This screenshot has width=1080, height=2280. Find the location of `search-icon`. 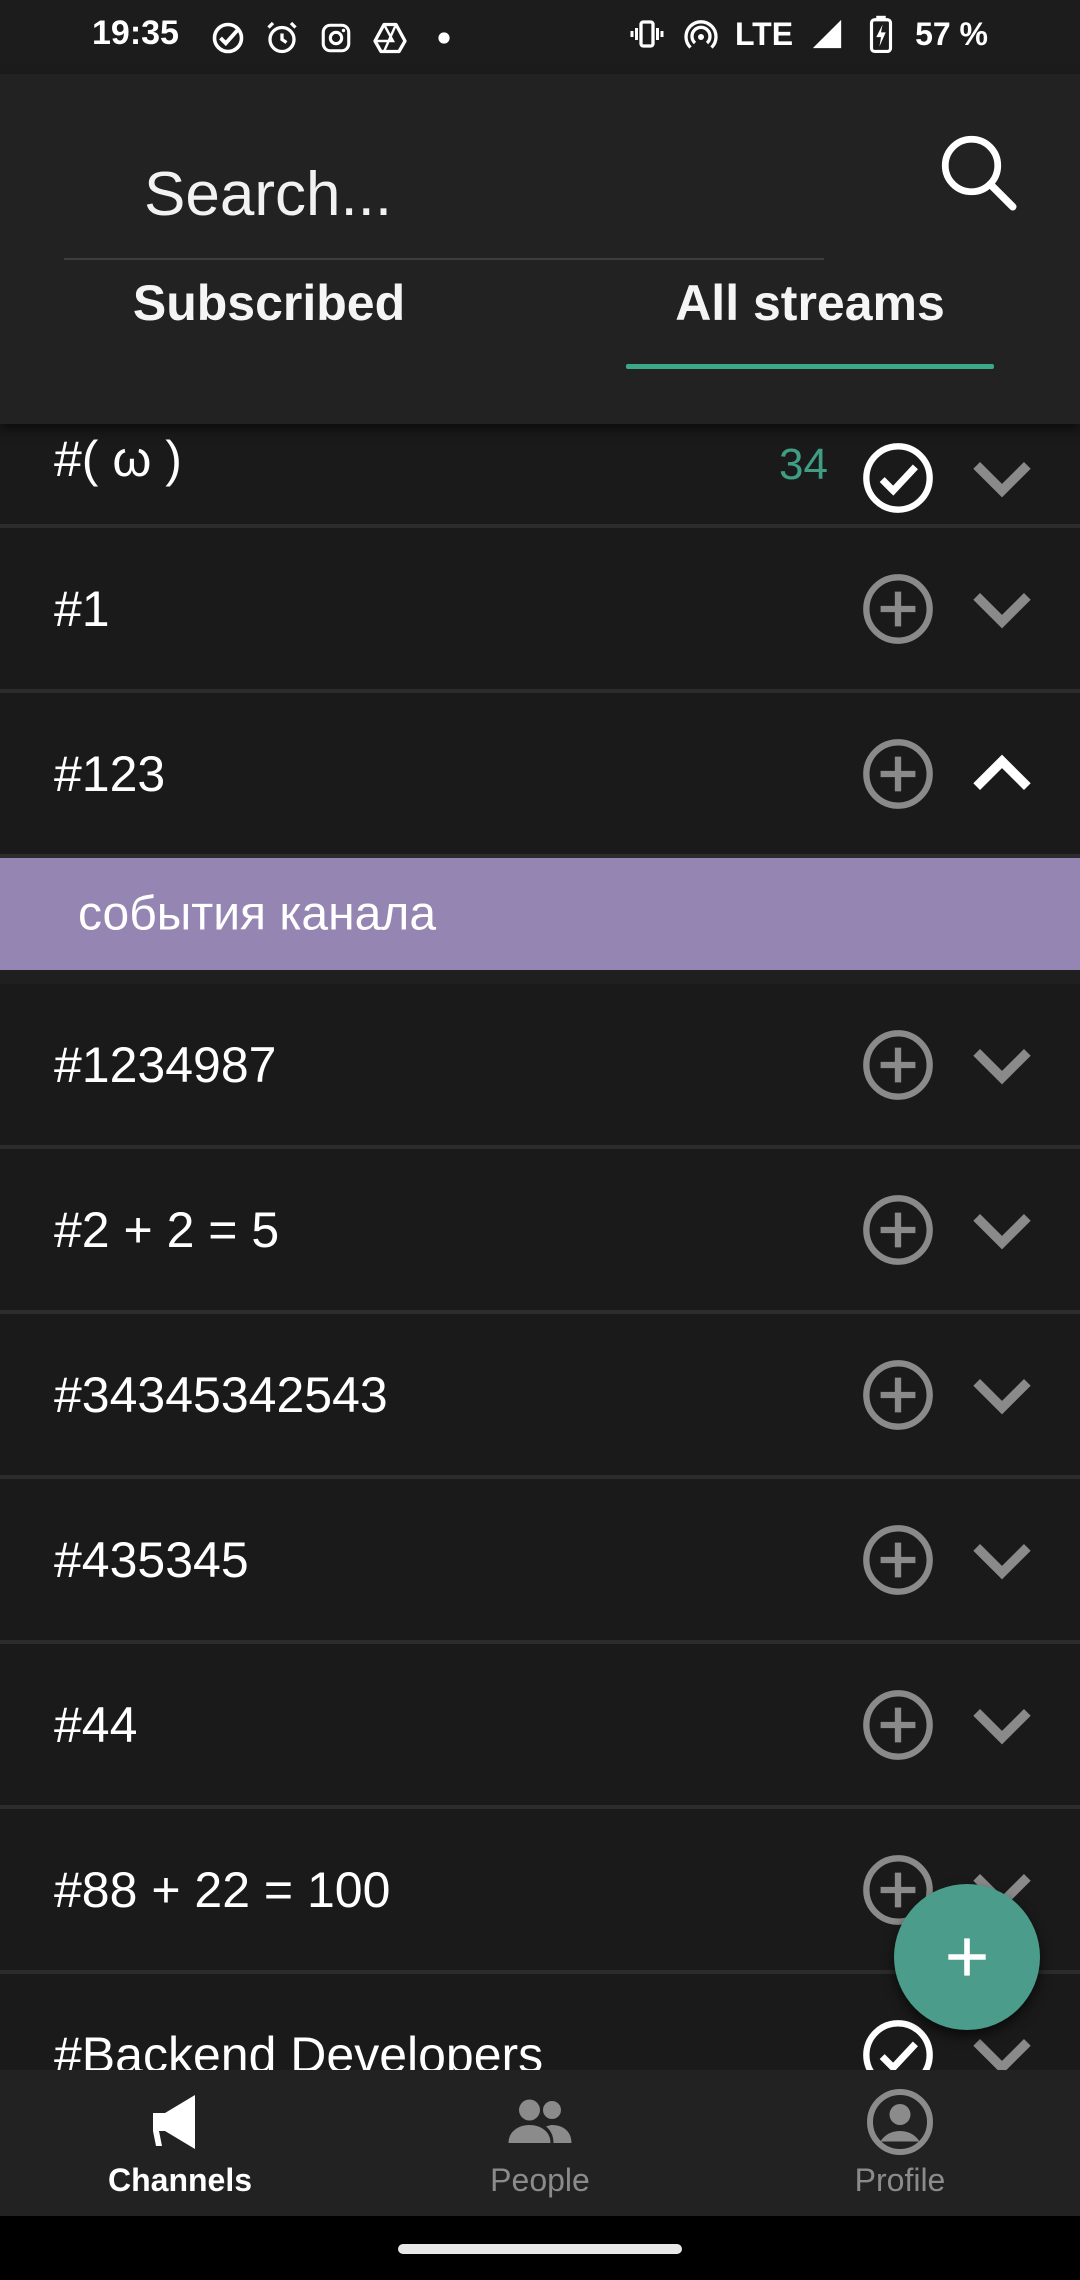

search-icon is located at coordinates (979, 173).